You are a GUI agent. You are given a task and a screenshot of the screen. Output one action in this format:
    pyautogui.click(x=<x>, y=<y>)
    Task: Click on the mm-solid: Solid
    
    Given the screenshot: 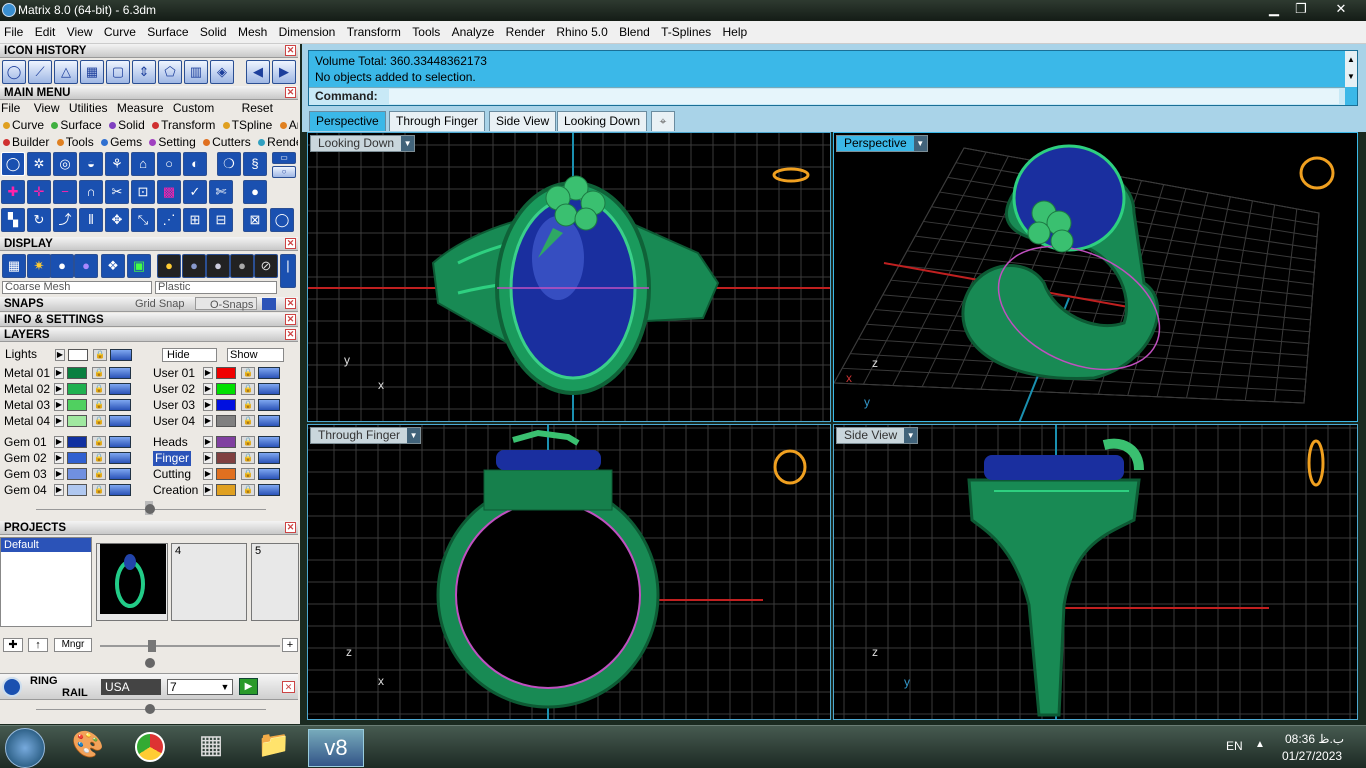 What is the action you would take?
    pyautogui.click(x=128, y=125)
    